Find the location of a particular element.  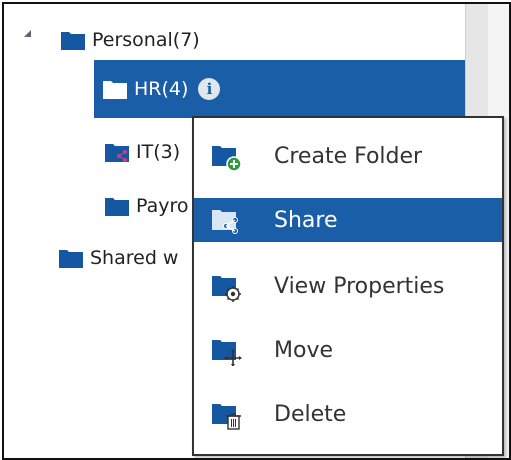

info-icon: i is located at coordinates (209, 89).